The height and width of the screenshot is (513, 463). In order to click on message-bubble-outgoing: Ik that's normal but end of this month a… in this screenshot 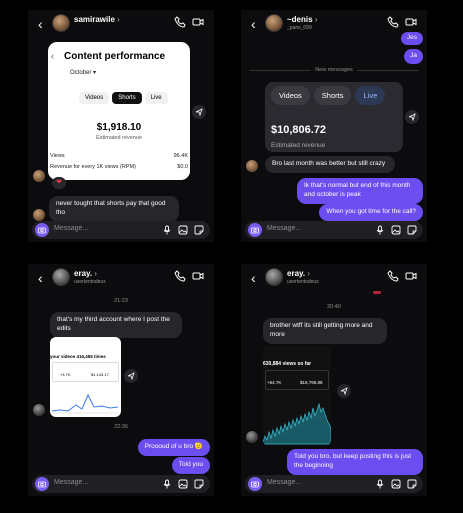, I will do `click(360, 191)`.